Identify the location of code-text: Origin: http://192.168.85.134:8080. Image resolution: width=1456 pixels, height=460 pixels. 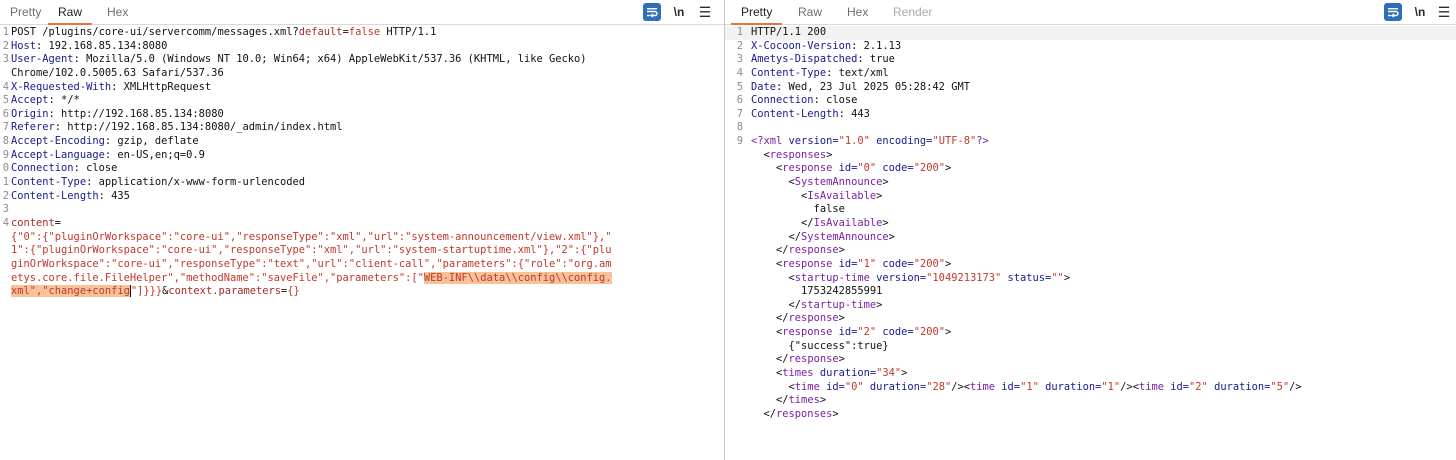
(117, 115).